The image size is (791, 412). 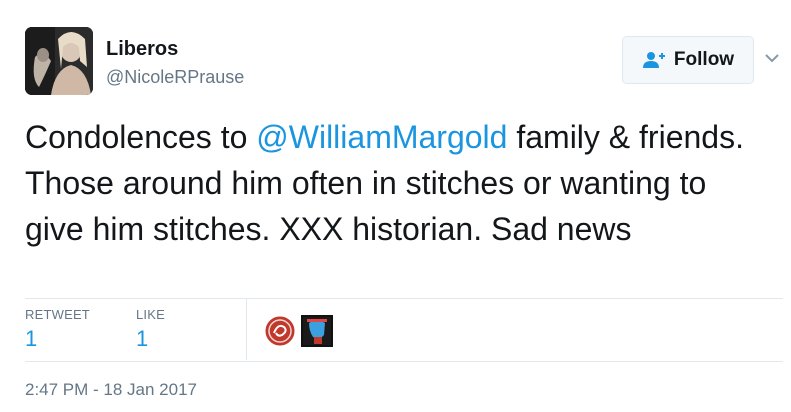 I want to click on display-name: Liberos, so click(x=142, y=49).